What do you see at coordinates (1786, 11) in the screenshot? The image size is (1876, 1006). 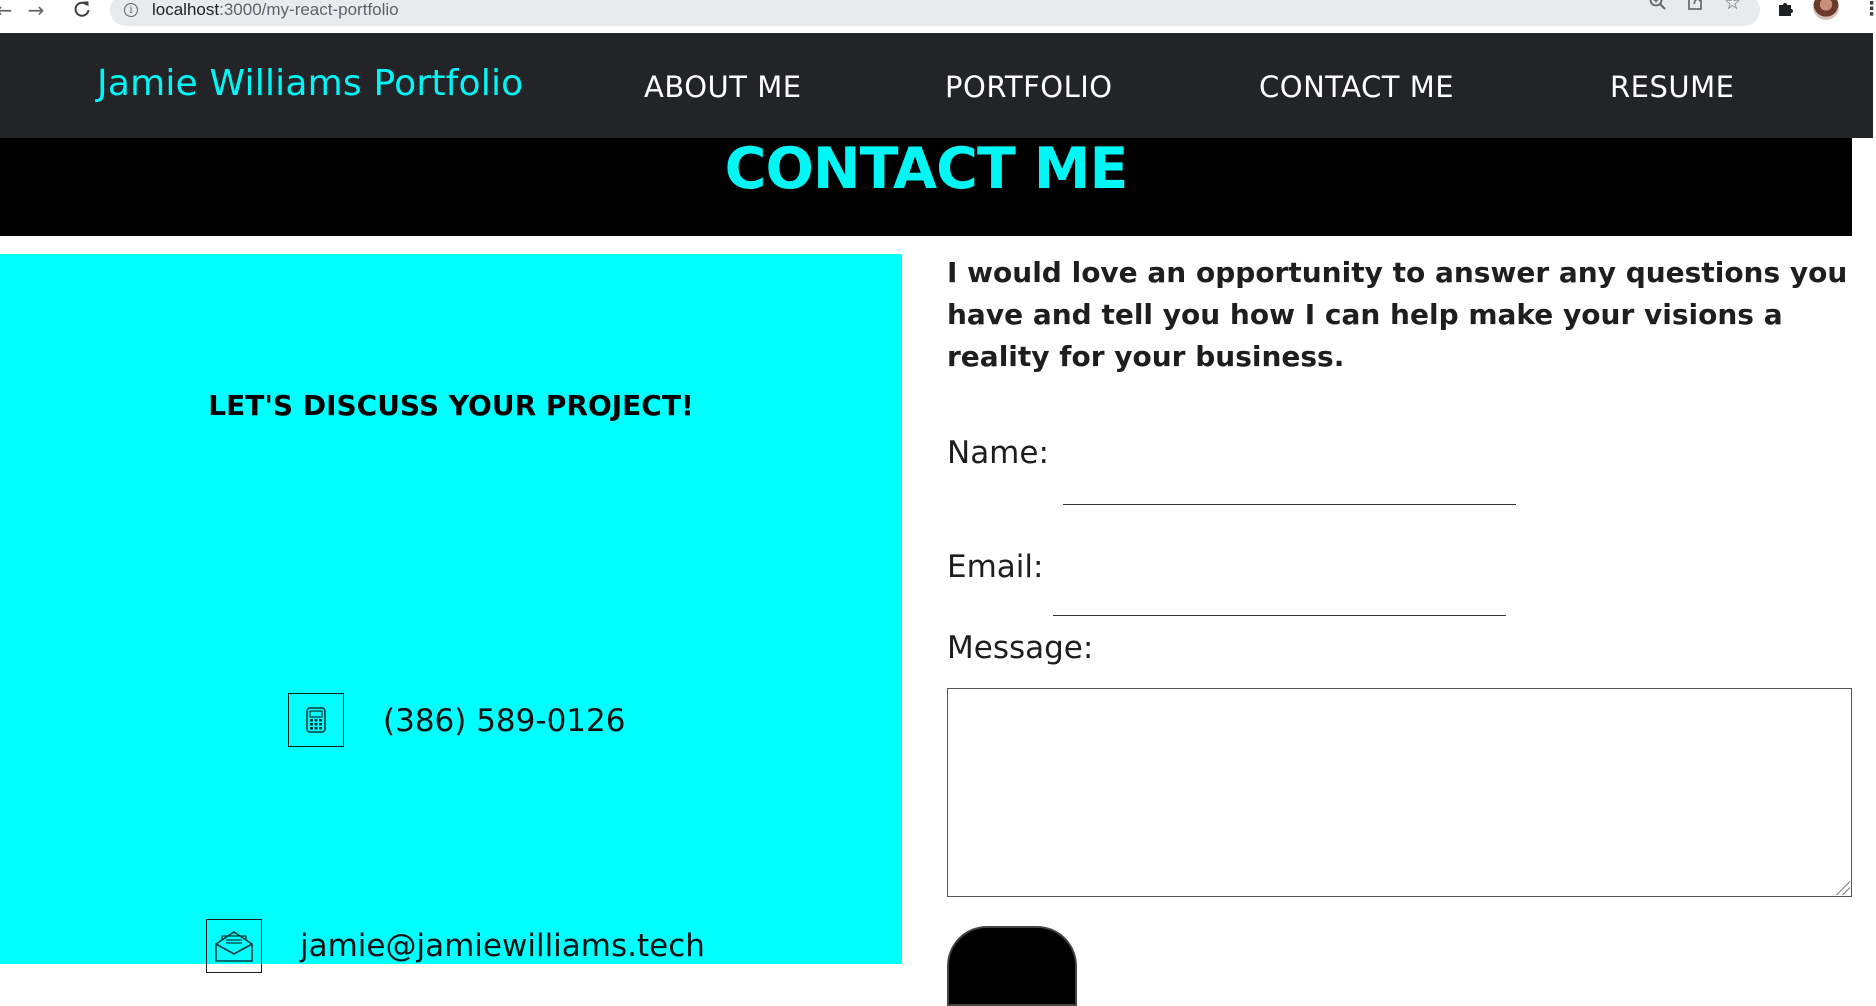 I see `puzzle-icon` at bounding box center [1786, 11].